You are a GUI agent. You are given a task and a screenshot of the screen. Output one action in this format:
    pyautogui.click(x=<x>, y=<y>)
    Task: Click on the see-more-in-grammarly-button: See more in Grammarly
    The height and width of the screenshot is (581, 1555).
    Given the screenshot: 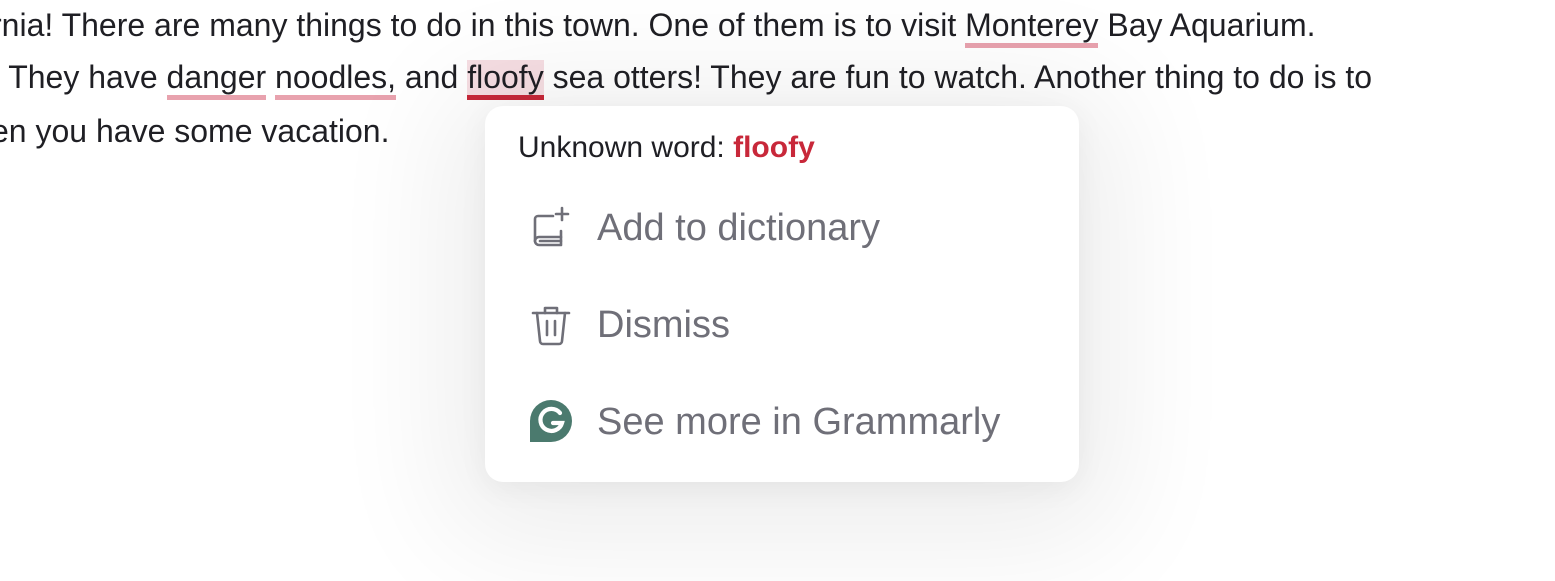 What is the action you would take?
    pyautogui.click(x=764, y=422)
    